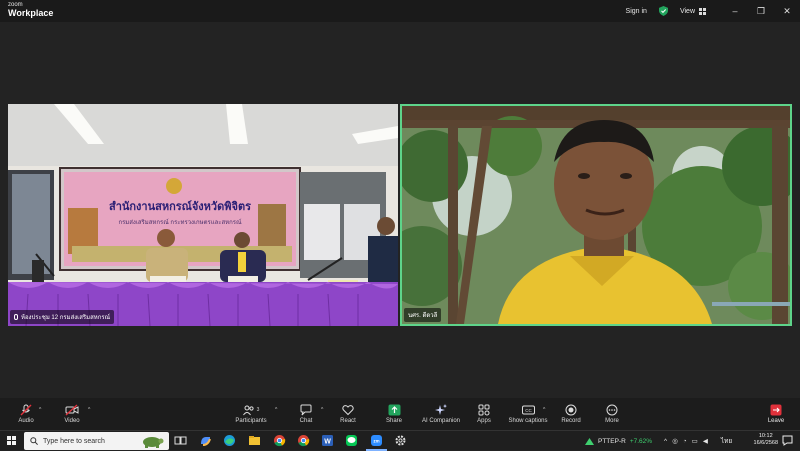 The image size is (800, 451). I want to click on heart-icon, so click(348, 410).